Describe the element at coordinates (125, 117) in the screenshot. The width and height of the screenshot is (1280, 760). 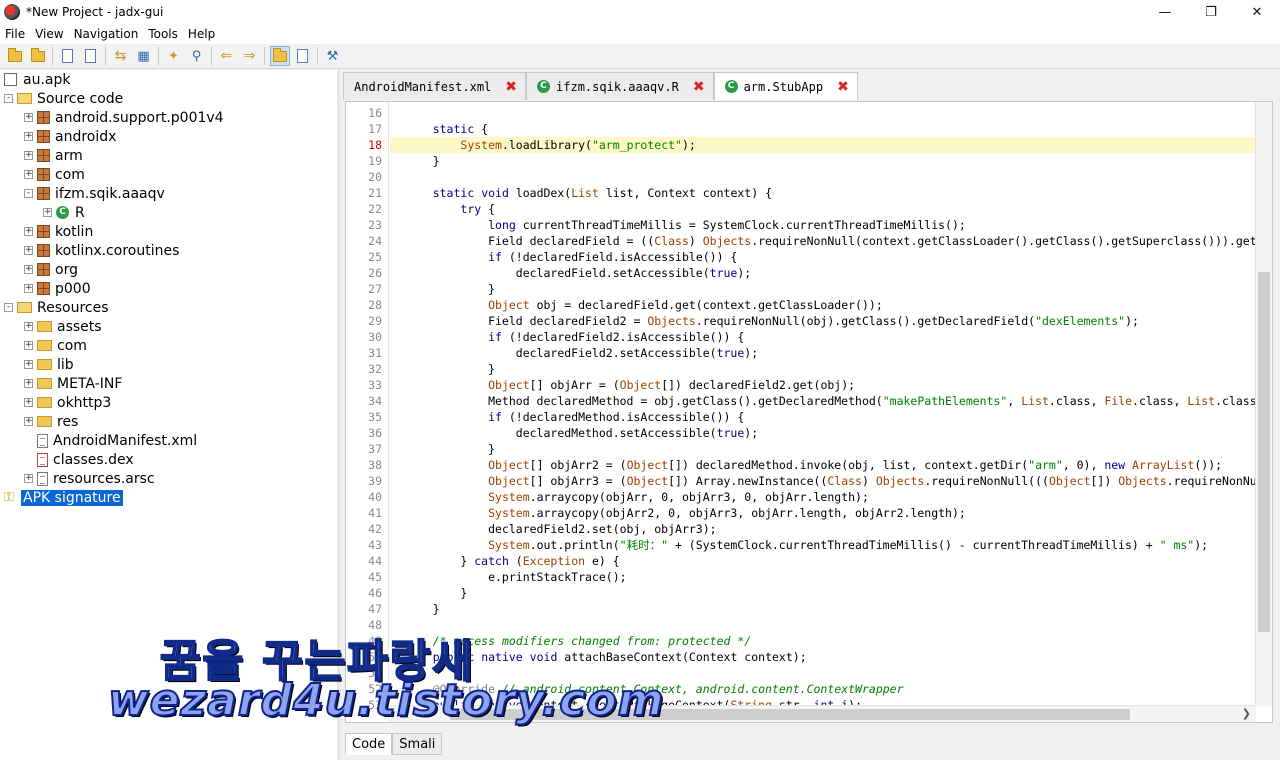
I see `tree-node: + android.support.p001v4` at that location.